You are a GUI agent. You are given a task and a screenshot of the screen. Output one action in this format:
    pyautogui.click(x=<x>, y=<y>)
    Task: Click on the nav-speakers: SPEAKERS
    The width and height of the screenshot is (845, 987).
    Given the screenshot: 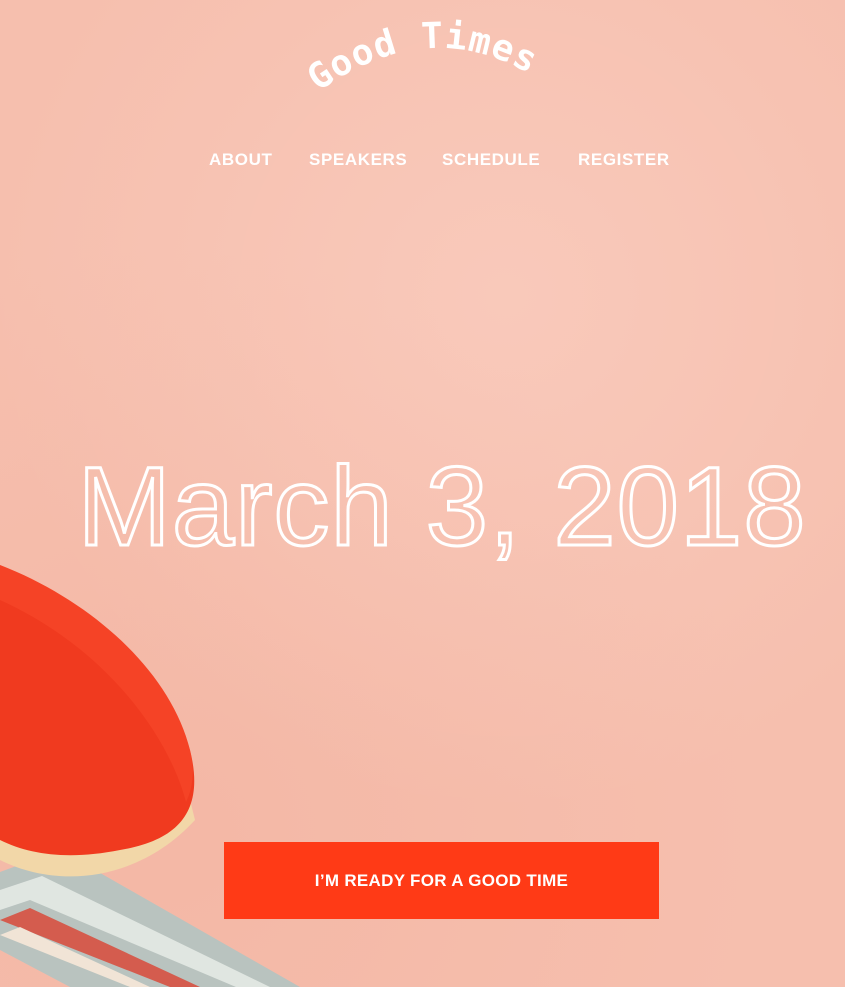 What is the action you would take?
    pyautogui.click(x=358, y=160)
    